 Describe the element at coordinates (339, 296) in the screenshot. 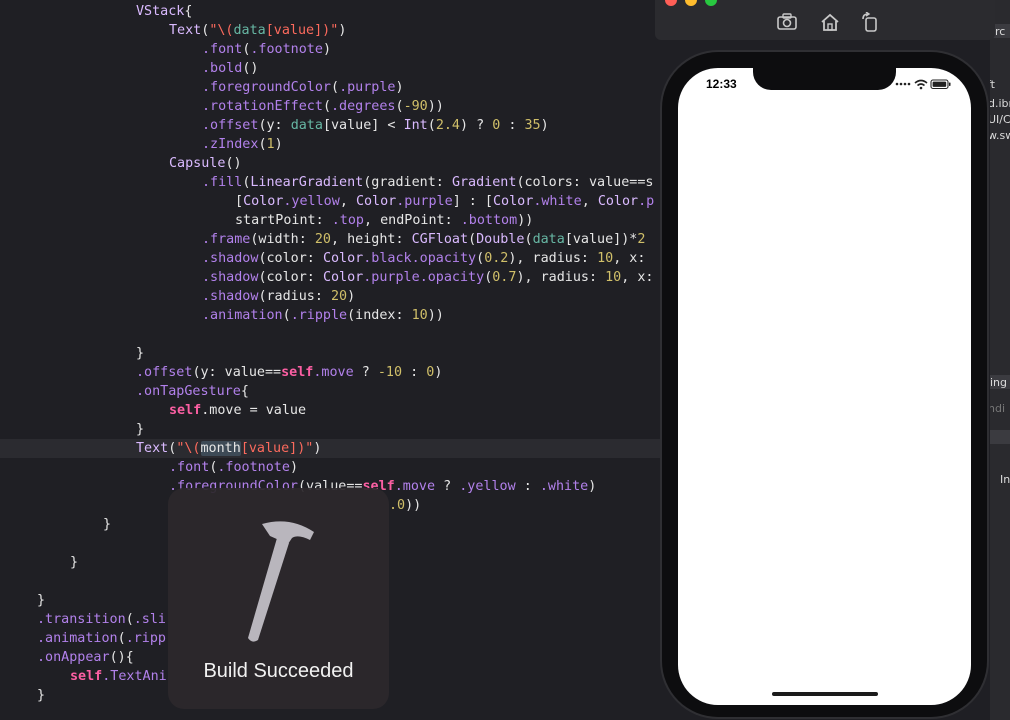

I see `code-token: 20` at that location.